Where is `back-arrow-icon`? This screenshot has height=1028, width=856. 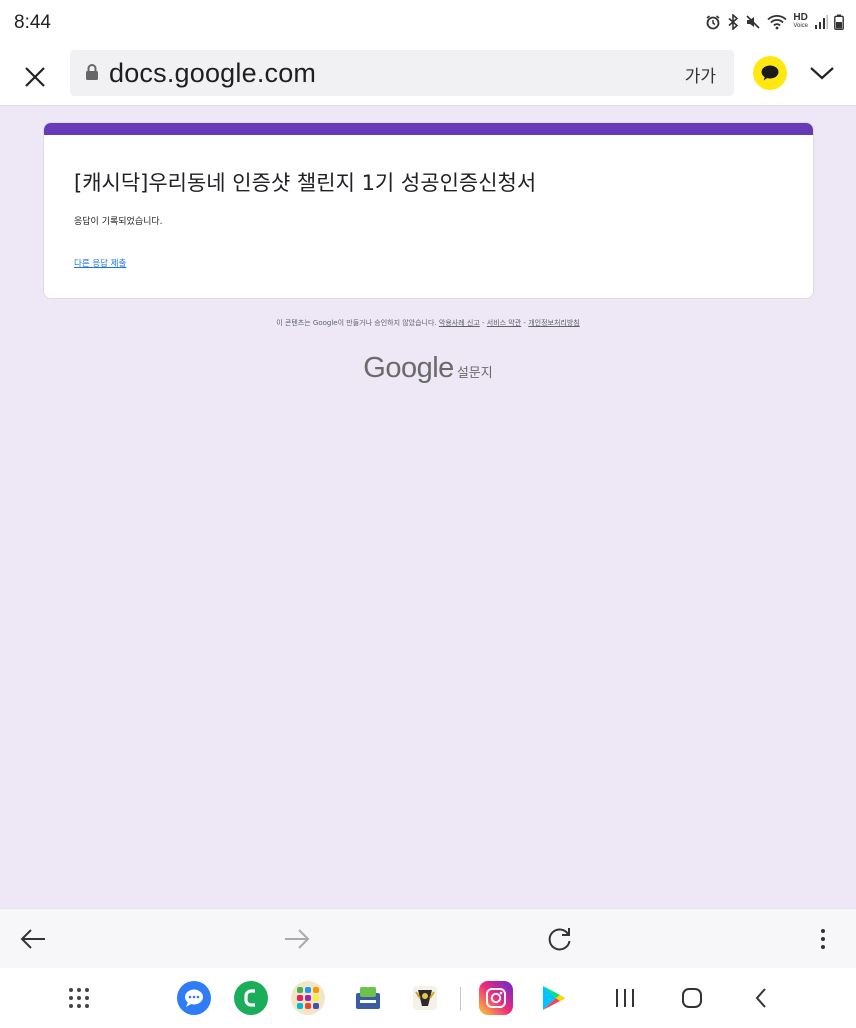 back-arrow-icon is located at coordinates (32, 939).